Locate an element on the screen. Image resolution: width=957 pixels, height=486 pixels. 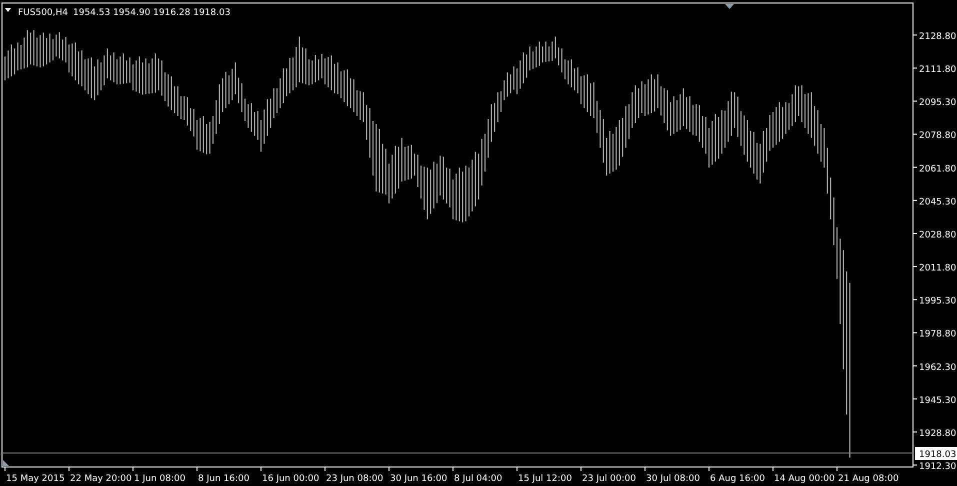
price-axis-label: 1995.30 is located at coordinates (937, 301).